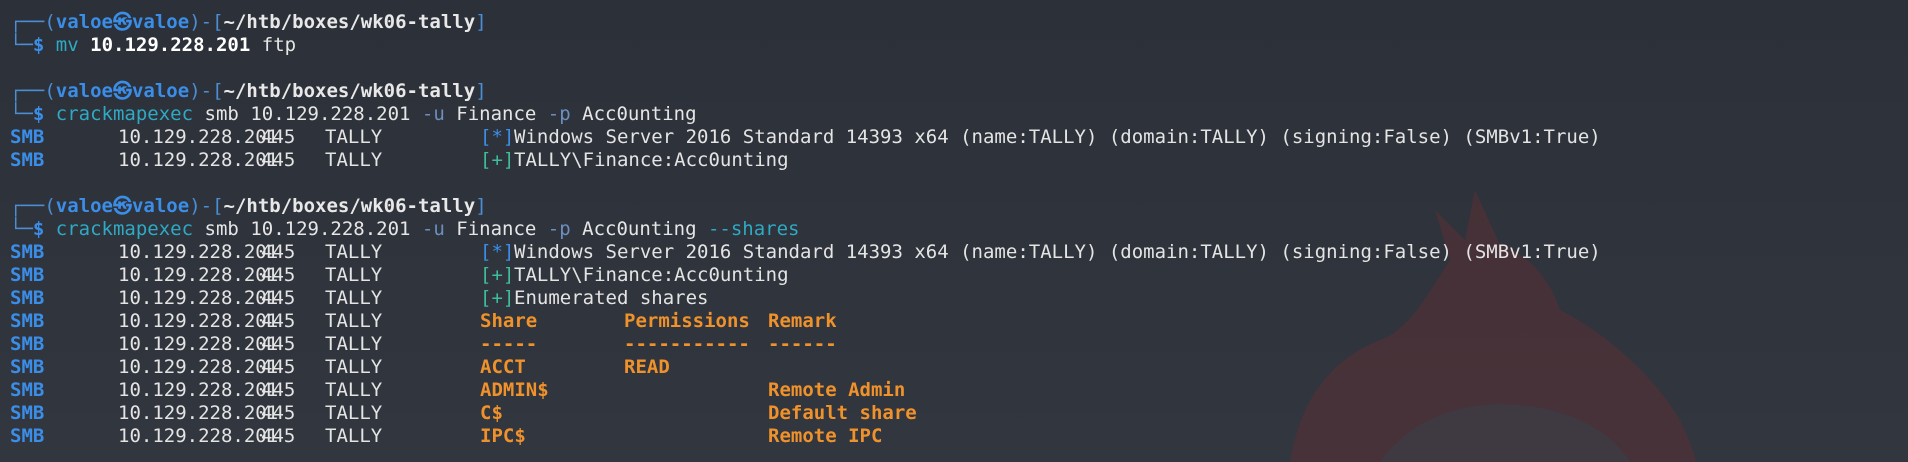  Describe the element at coordinates (509, 344) in the screenshot. I see `share-name: -----` at that location.